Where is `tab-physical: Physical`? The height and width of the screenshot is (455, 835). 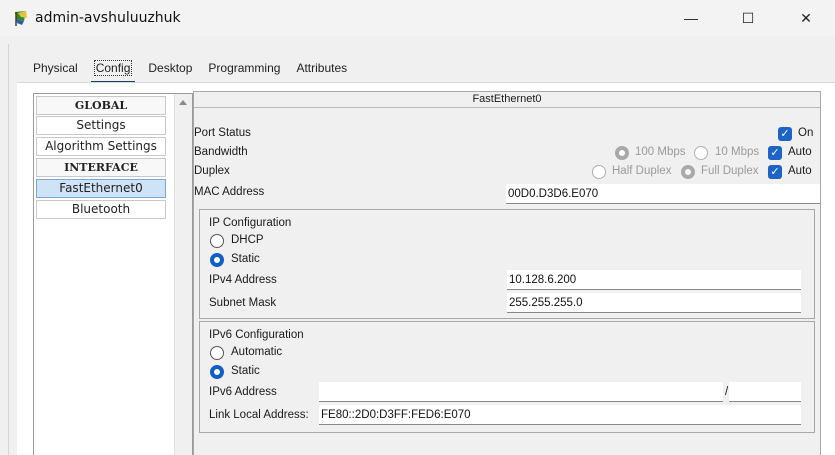
tab-physical: Physical is located at coordinates (55, 69).